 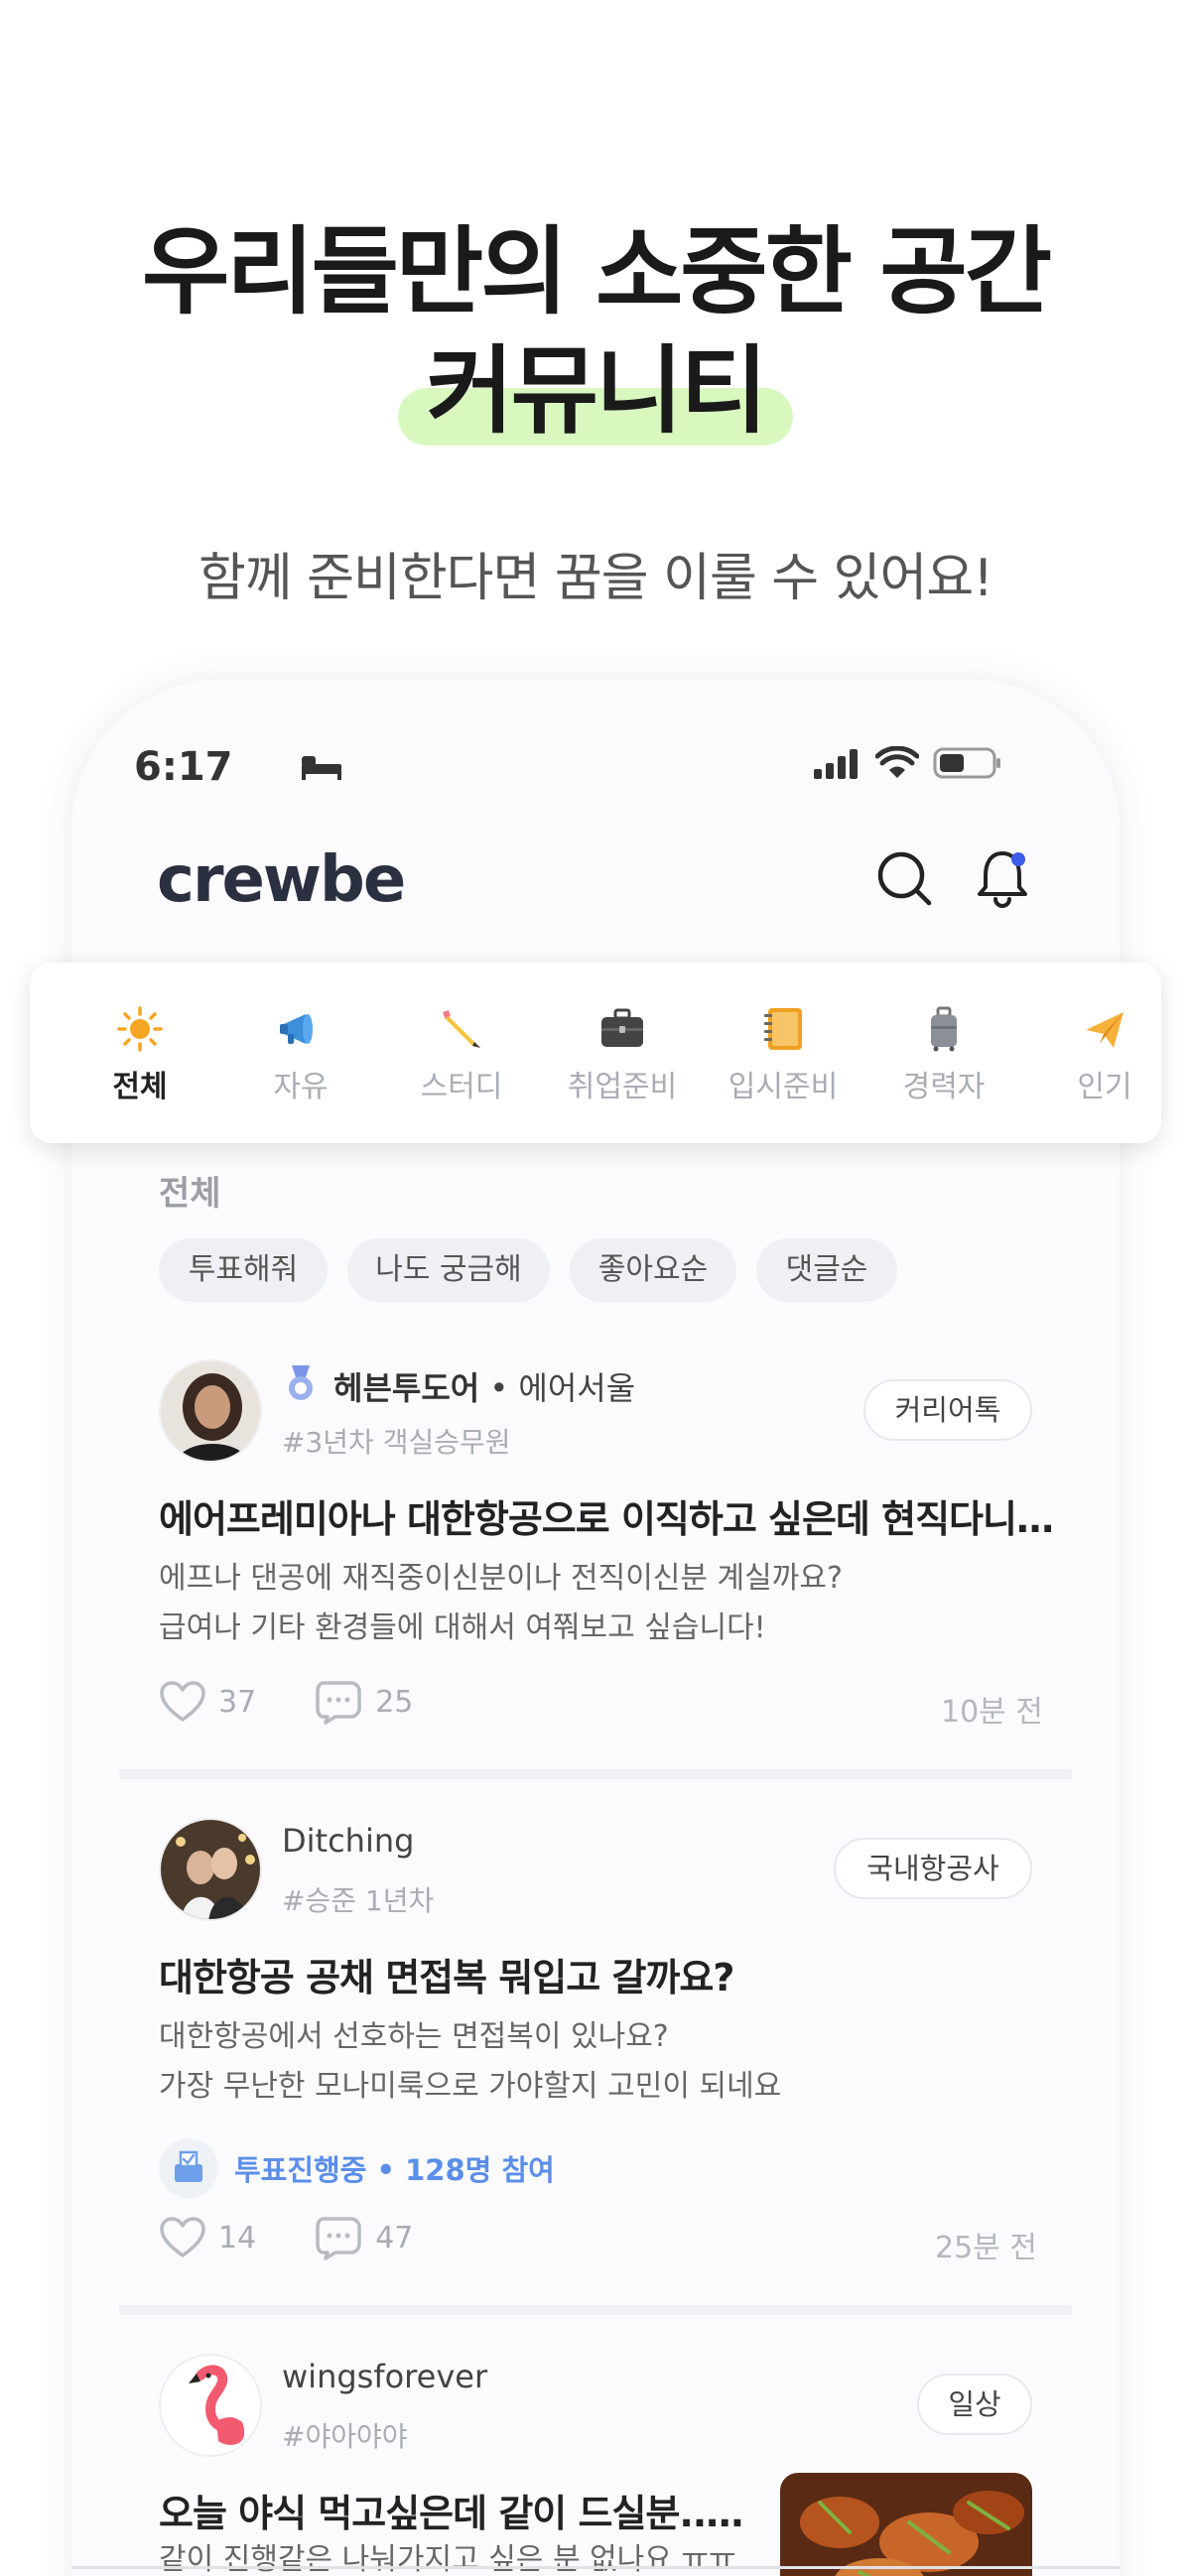 I want to click on battery-icon, so click(x=967, y=763).